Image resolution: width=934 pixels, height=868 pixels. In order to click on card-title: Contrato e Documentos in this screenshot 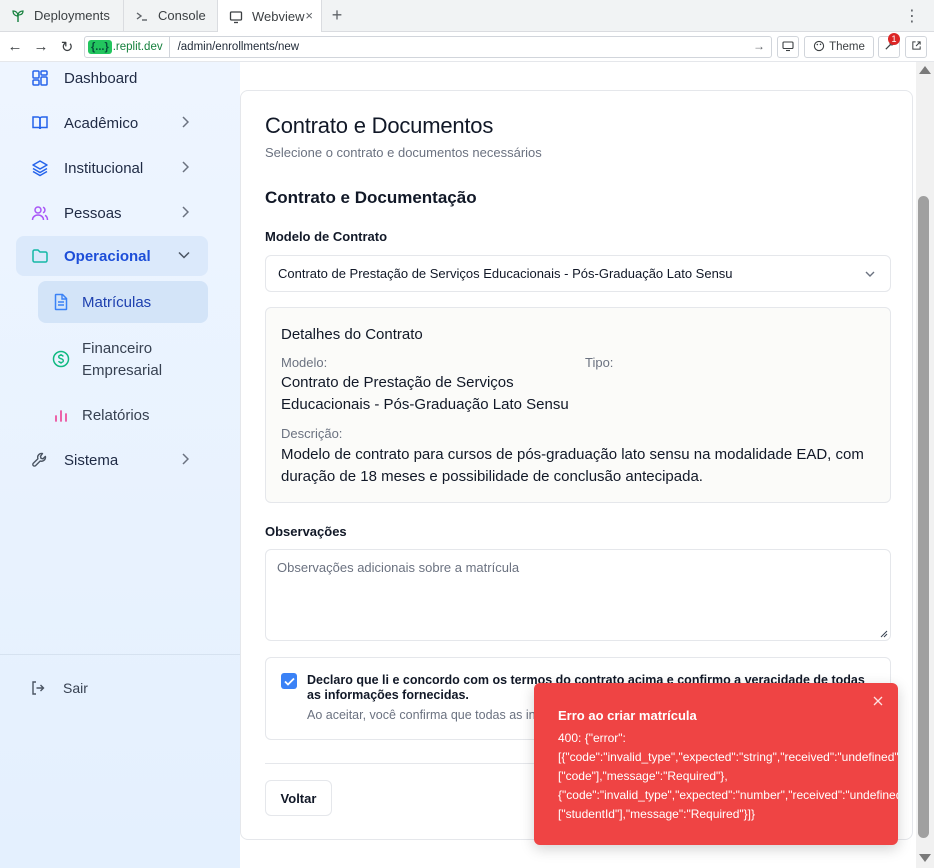, I will do `click(379, 125)`.